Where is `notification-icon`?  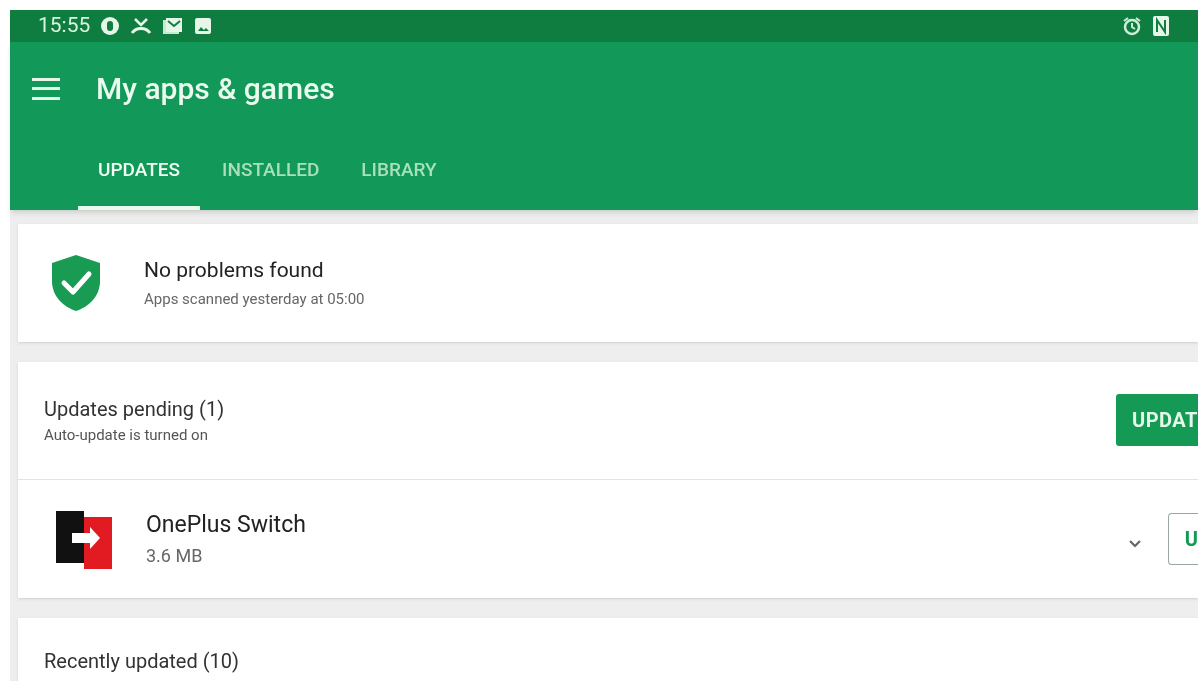 notification-icon is located at coordinates (110, 25).